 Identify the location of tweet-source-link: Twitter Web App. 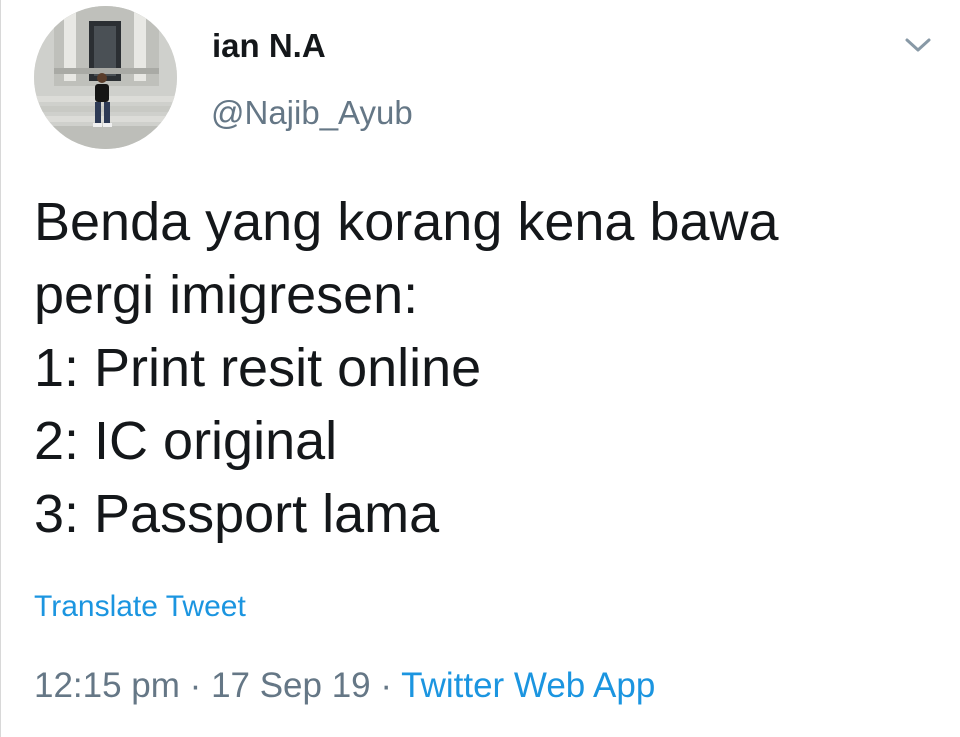
(528, 685).